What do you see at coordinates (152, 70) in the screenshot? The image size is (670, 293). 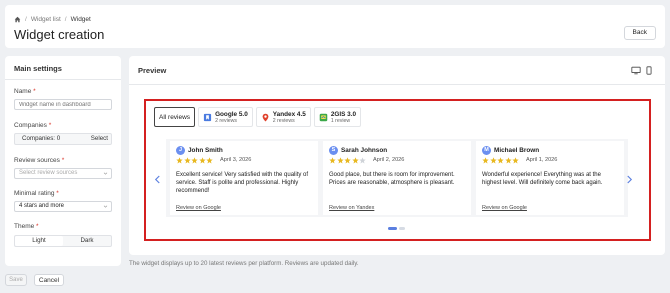 I see `preview-title: Preview` at bounding box center [152, 70].